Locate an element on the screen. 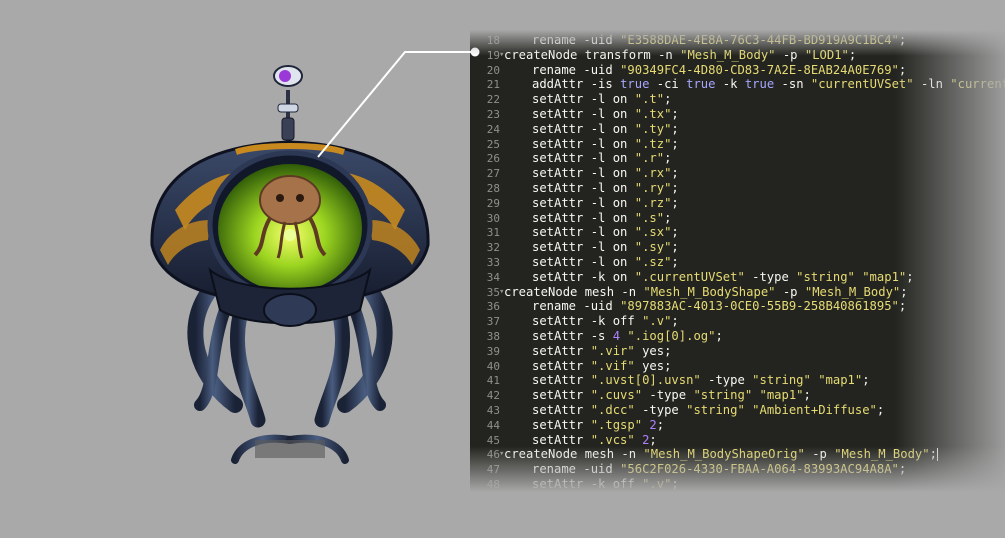 This screenshot has width=1005, height=538. code-text: setAttr -l on ".ry"; is located at coordinates (605, 187).